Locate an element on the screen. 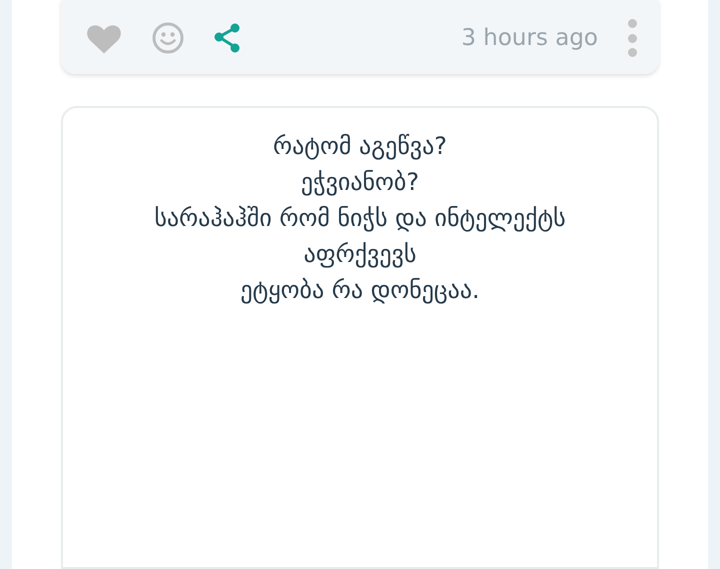 Image resolution: width=720 pixels, height=569 pixels. more-options-icon is located at coordinates (632, 38).